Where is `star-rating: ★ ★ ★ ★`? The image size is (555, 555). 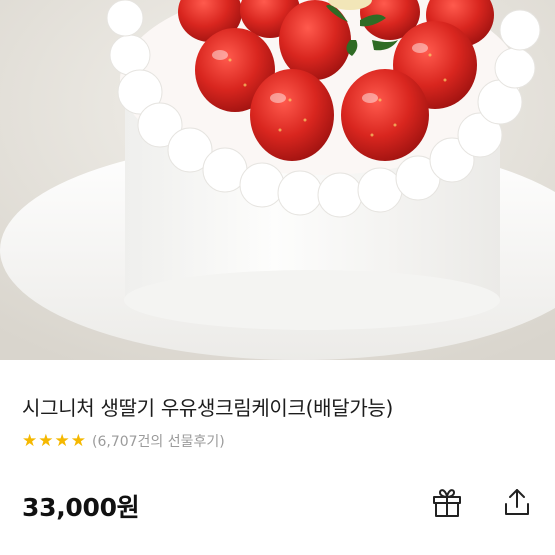
star-rating: ★ ★ ★ ★ is located at coordinates (54, 441).